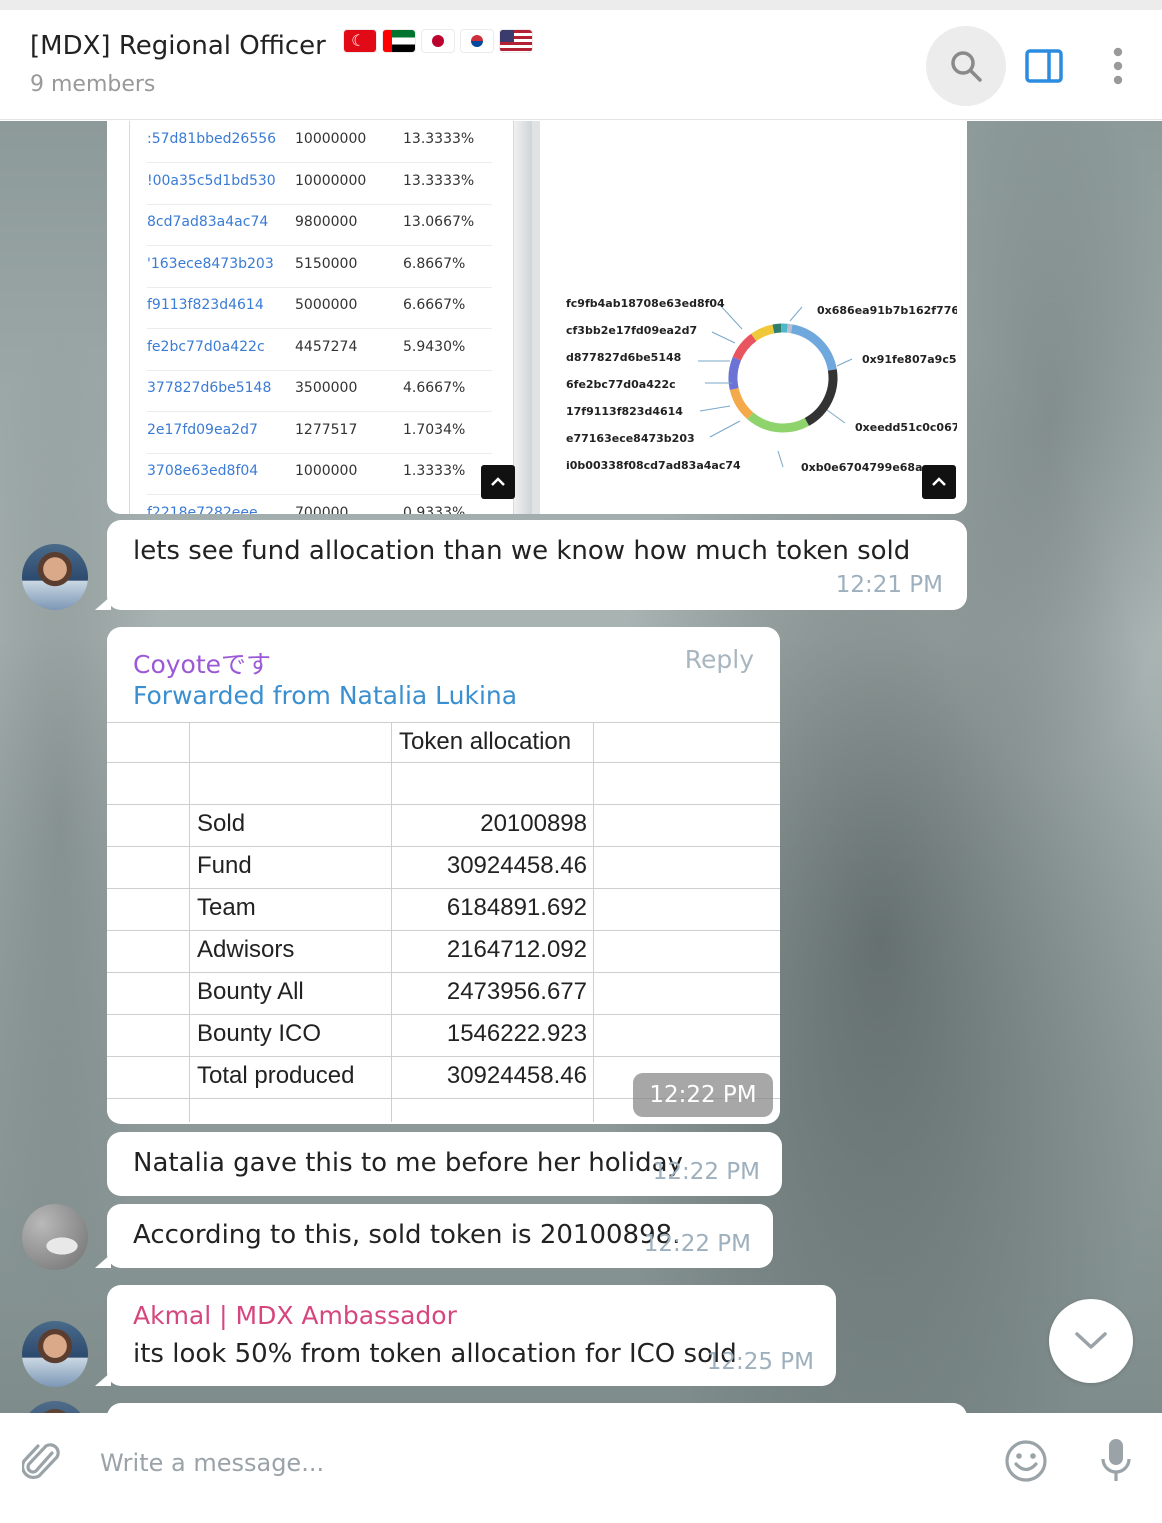  Describe the element at coordinates (438, 41) in the screenshot. I see `japan-flag-icon` at that location.